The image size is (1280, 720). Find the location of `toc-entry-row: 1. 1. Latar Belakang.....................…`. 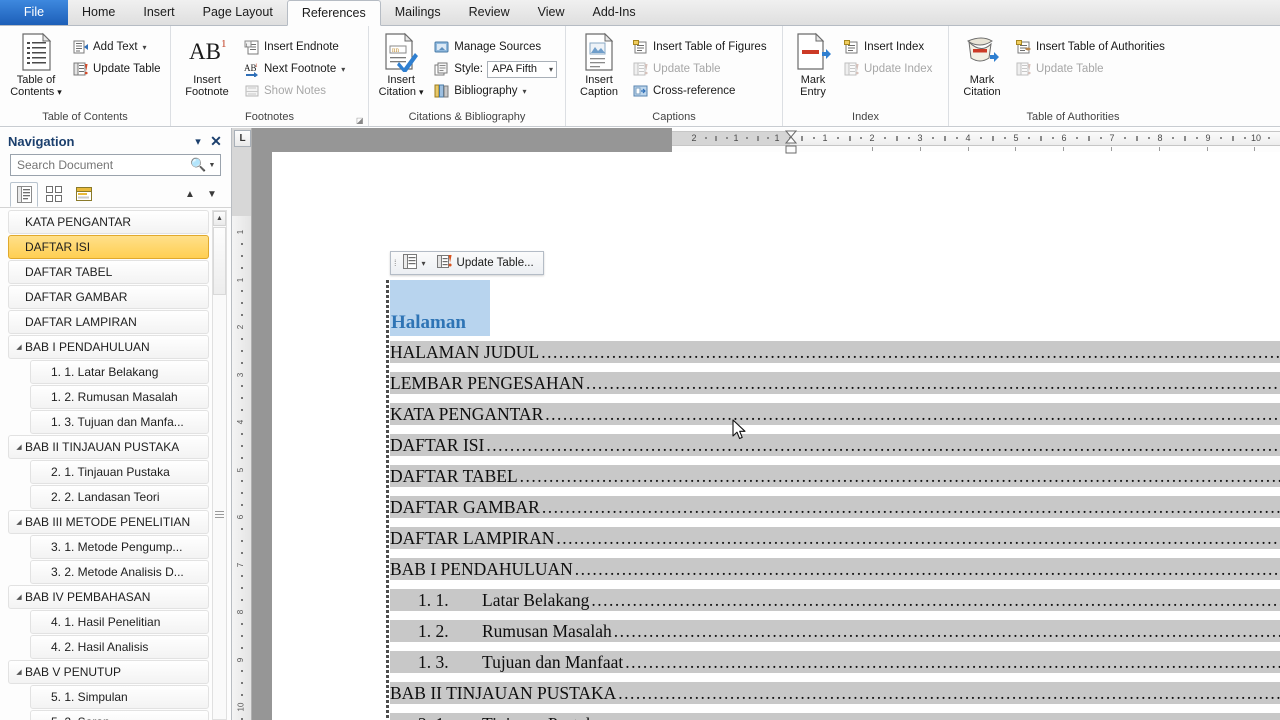

toc-entry-row: 1. 1. Latar Belakang.....................… is located at coordinates (835, 600).